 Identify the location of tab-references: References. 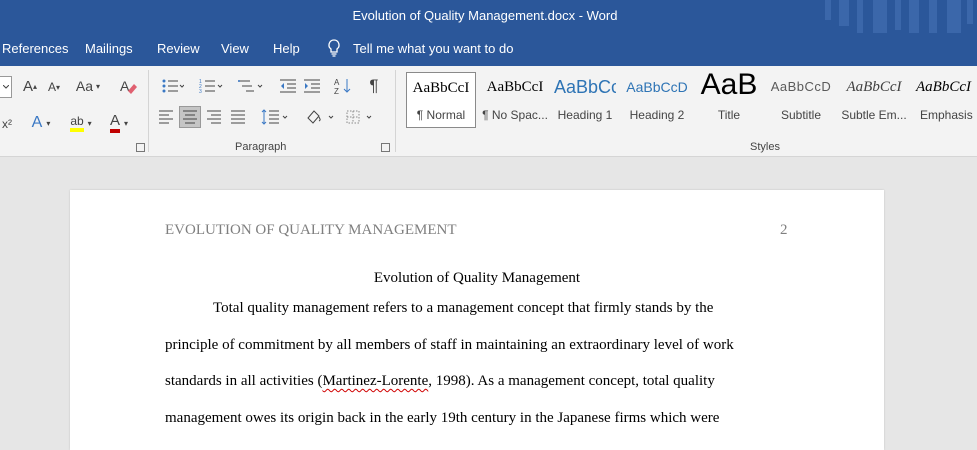
(35, 48).